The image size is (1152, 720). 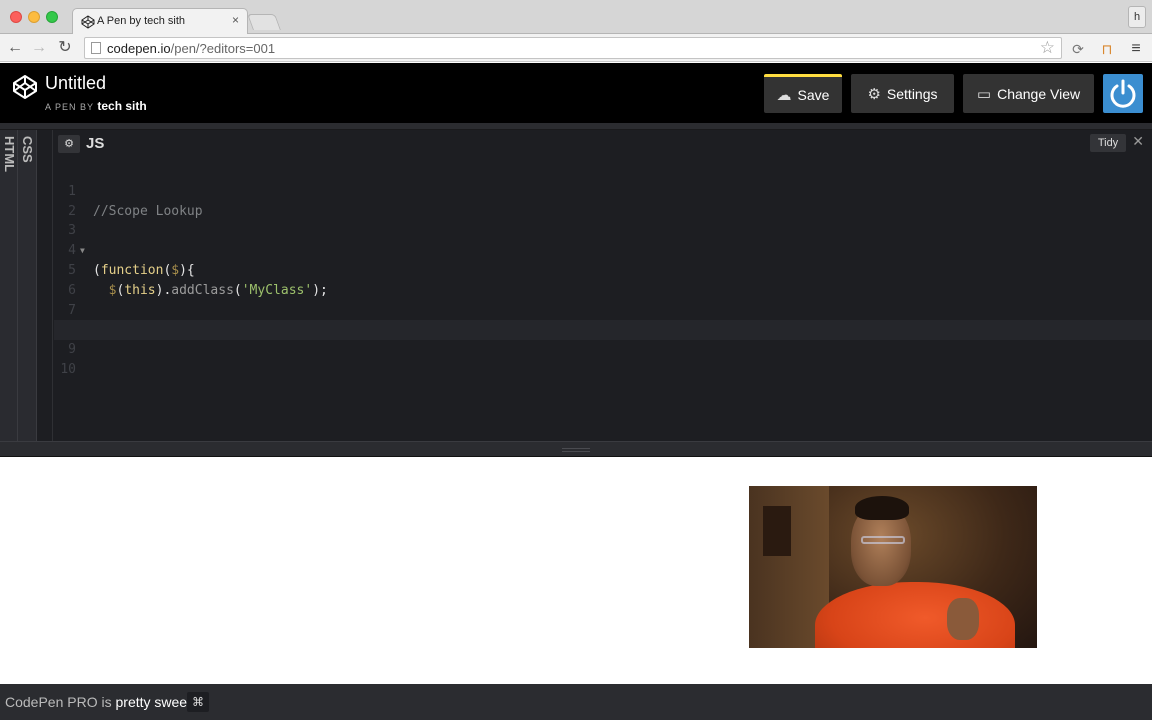 I want to click on html-panel-collapsed: HTML, so click(x=9, y=285).